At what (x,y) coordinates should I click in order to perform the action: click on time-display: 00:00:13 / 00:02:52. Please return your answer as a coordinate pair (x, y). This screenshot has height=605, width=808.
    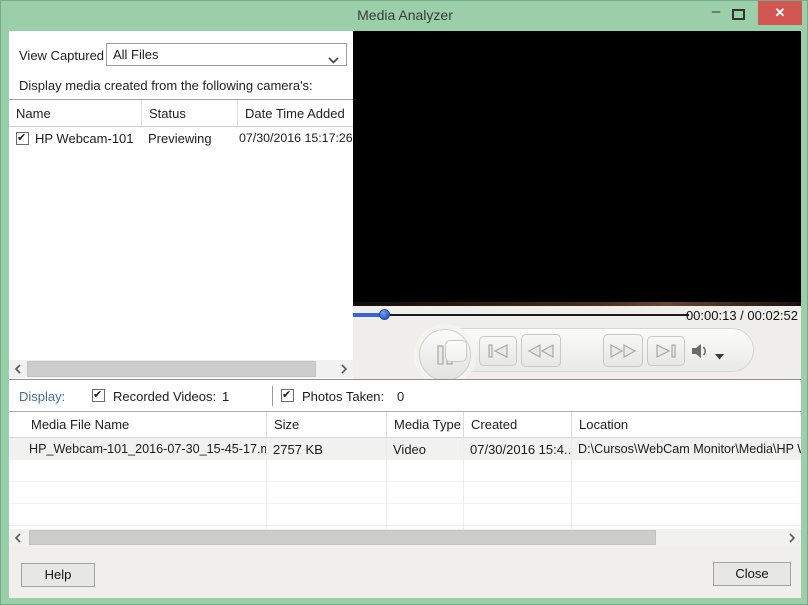
    Looking at the image, I should click on (741, 315).